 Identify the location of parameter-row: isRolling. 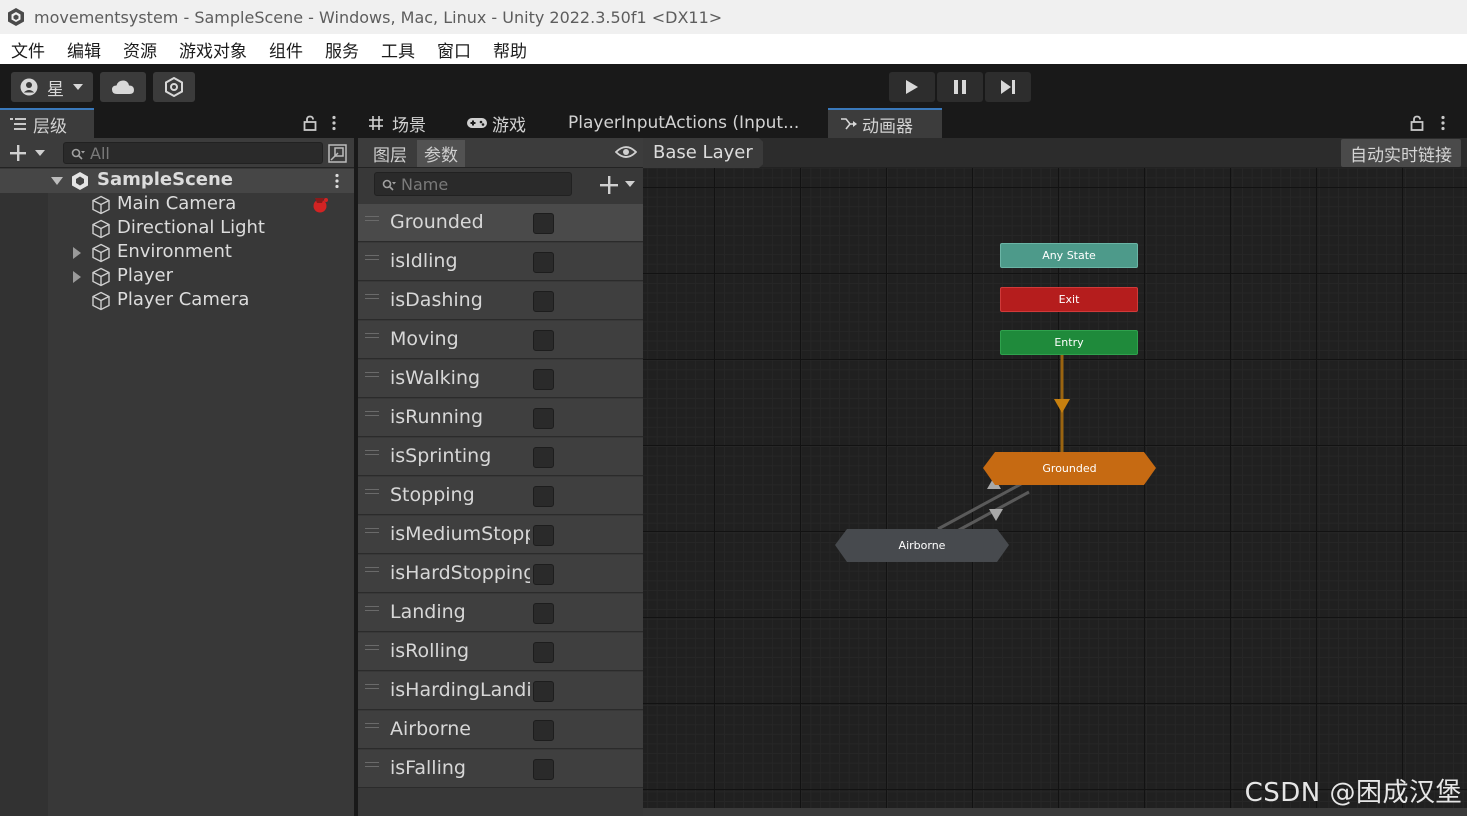
(500, 652).